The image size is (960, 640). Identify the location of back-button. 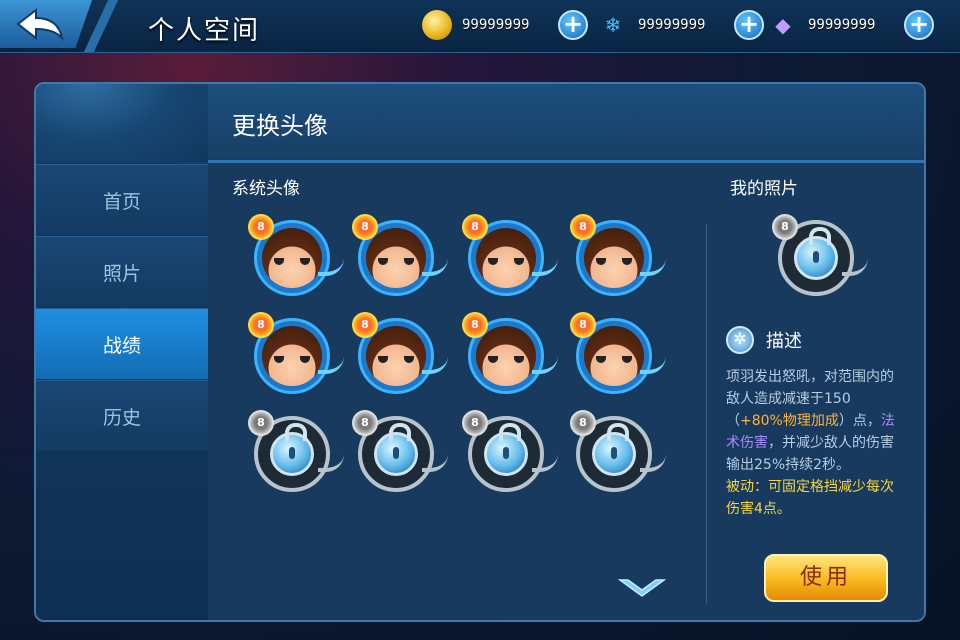
(46, 24).